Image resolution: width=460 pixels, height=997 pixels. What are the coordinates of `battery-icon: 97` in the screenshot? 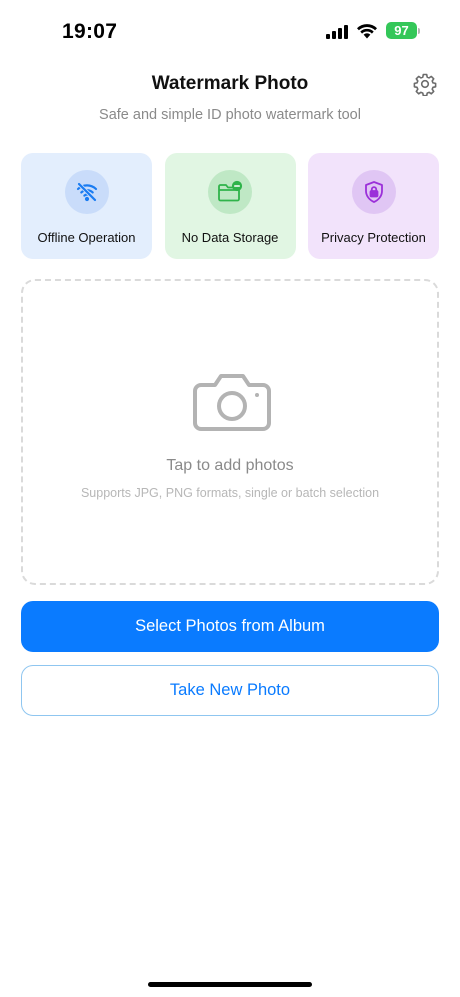 It's located at (403, 30).